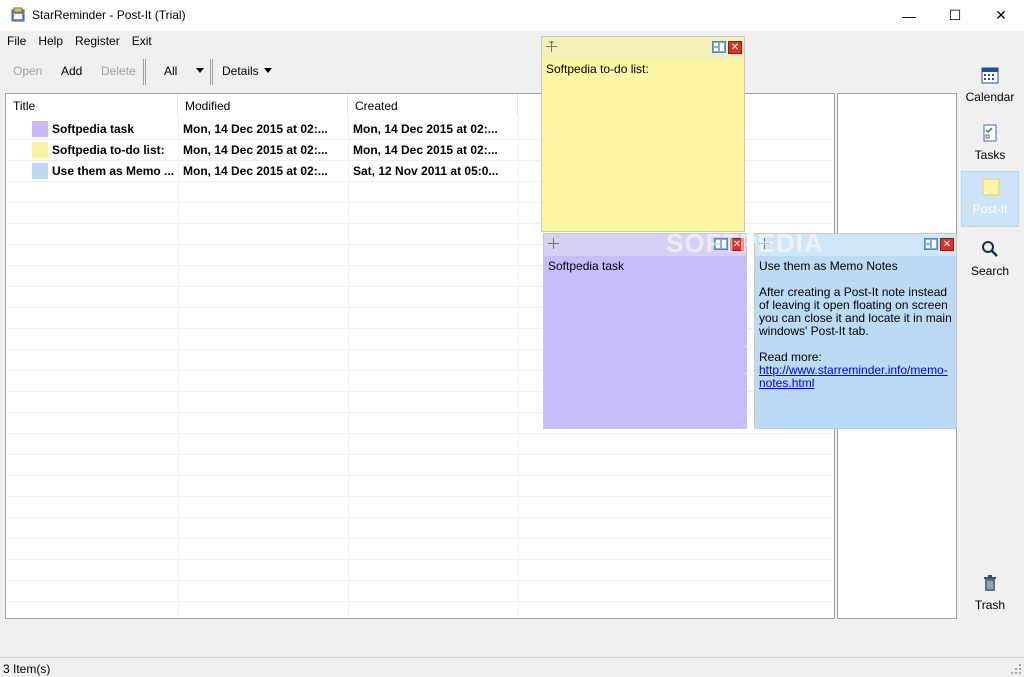 The height and width of the screenshot is (677, 1024). I want to click on search-icon, so click(990, 249).